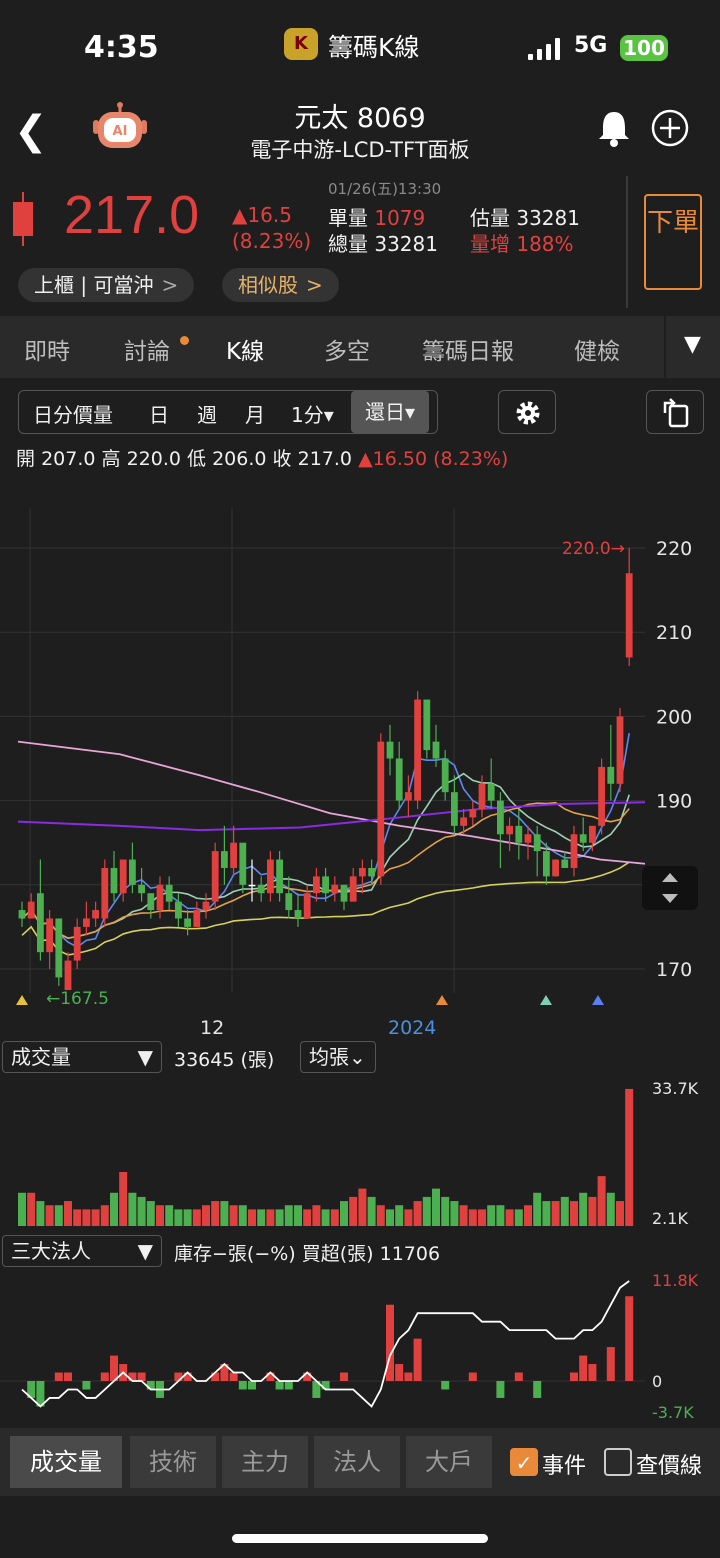  Describe the element at coordinates (106, 285) in the screenshot. I see `market-info-pill: 上櫃 | 可當沖 >` at that location.